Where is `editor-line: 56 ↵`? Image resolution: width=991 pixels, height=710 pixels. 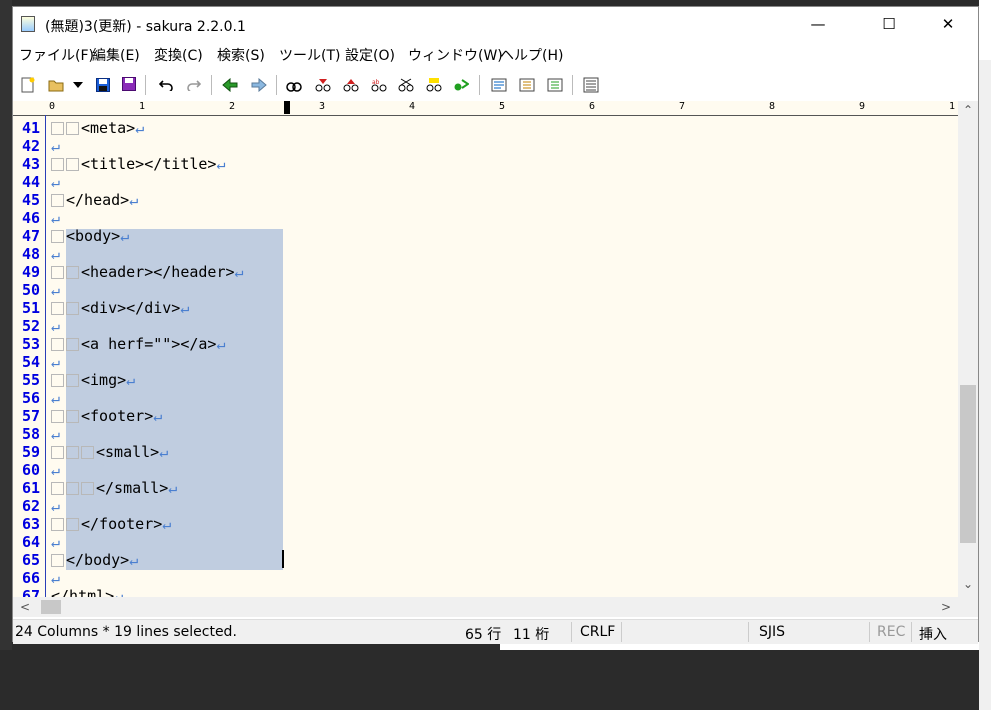 editor-line: 56 ↵ is located at coordinates (485, 398).